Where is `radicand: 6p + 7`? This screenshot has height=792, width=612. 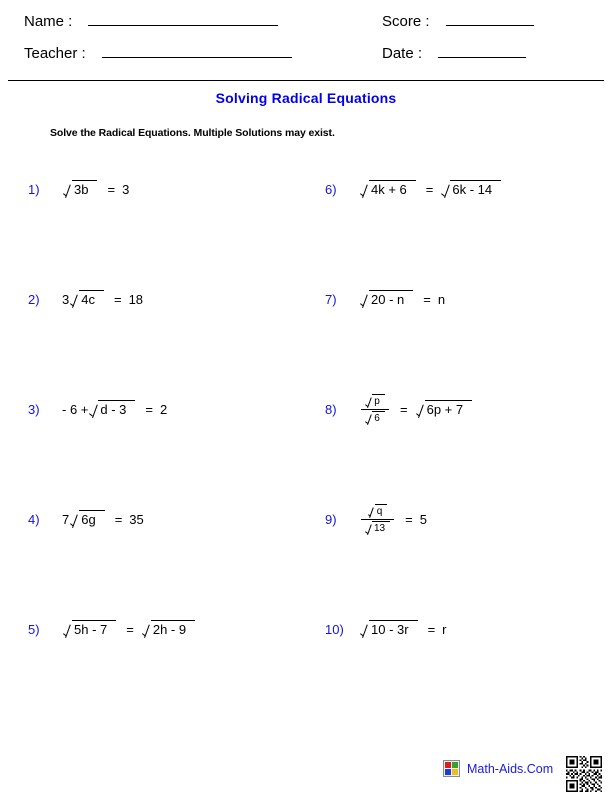 radicand: 6p + 7 is located at coordinates (448, 409).